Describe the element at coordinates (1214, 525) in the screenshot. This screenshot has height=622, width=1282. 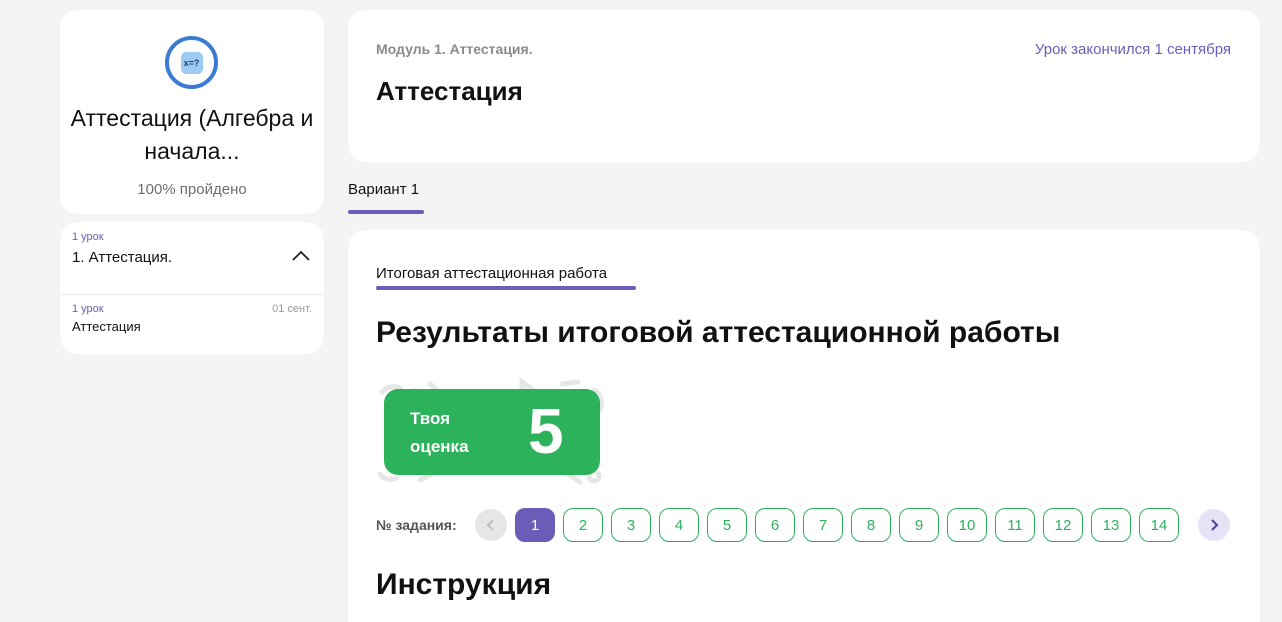
I see `chevron-right-icon` at that location.